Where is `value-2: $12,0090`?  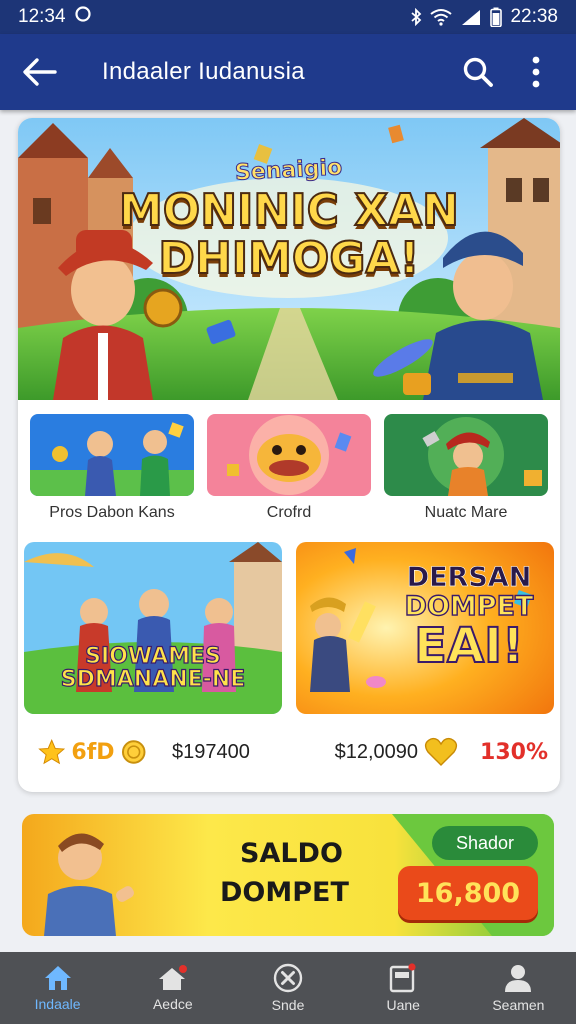 value-2: $12,0090 is located at coordinates (376, 751).